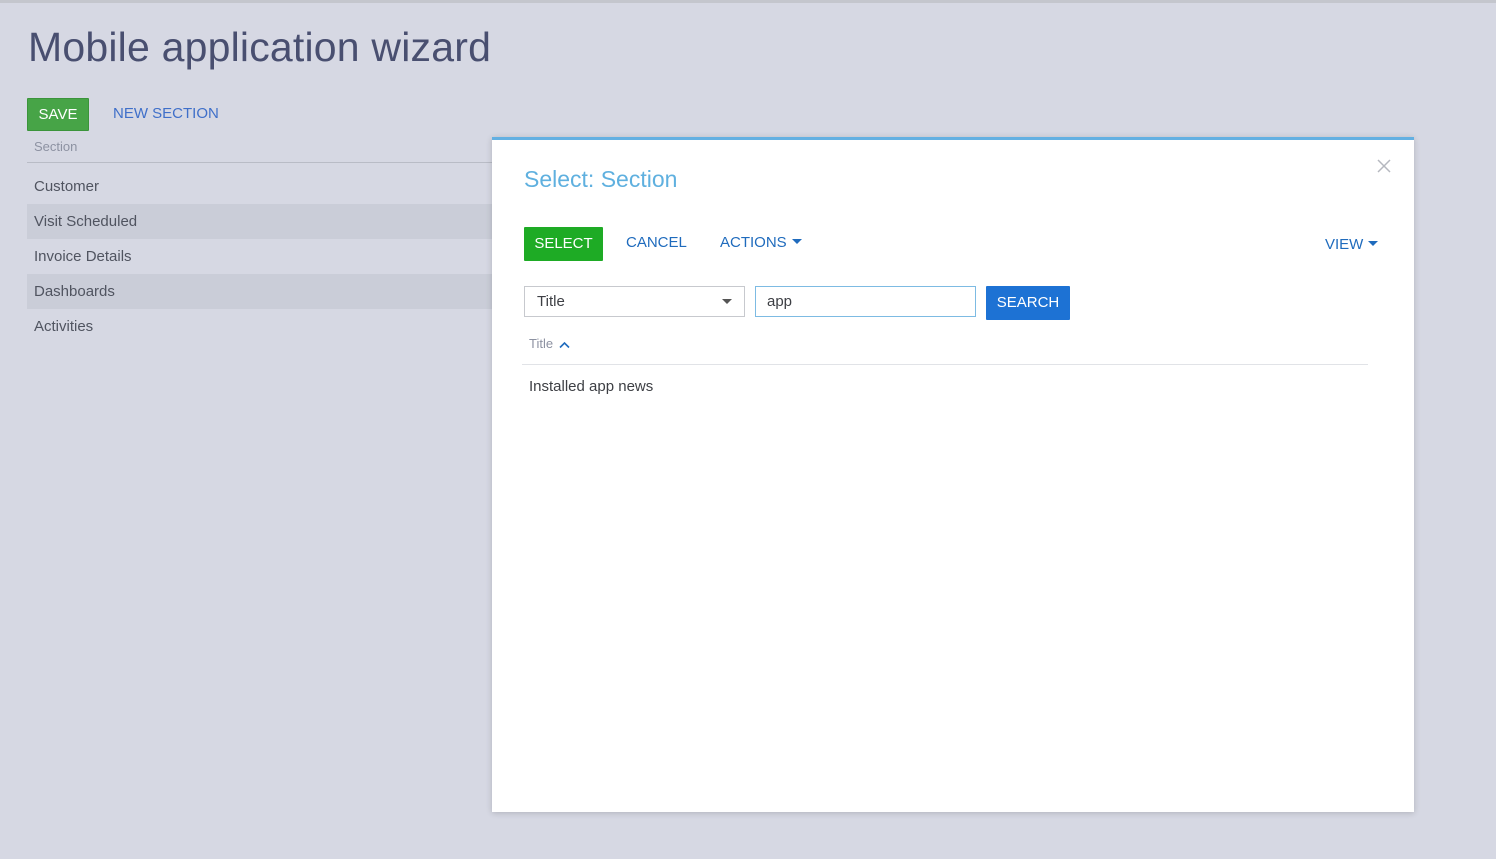 The image size is (1496, 859). Describe the element at coordinates (564, 344) in the screenshot. I see `sort-ascending-icon` at that location.